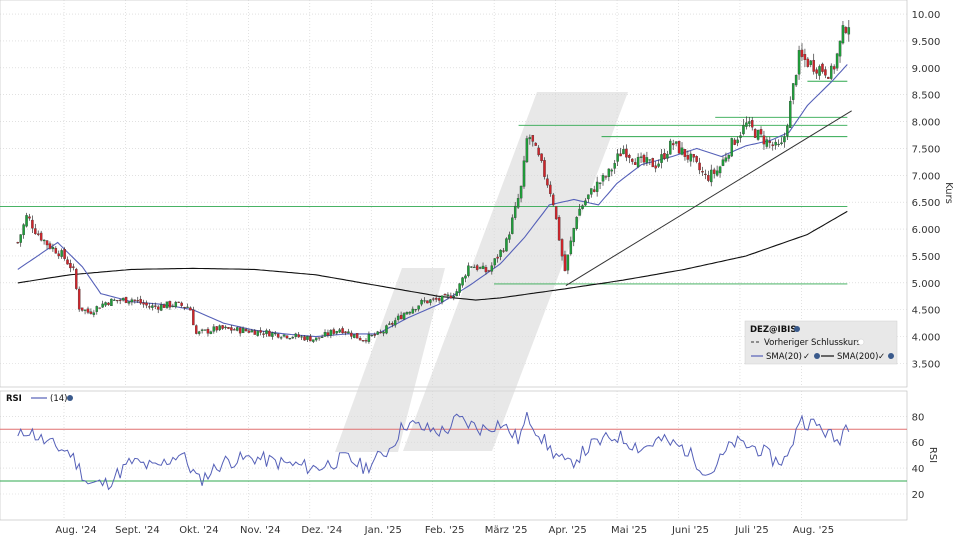 The height and width of the screenshot is (544, 960). Describe the element at coordinates (797, 329) in the screenshot. I see `legend-info-icon` at that location.